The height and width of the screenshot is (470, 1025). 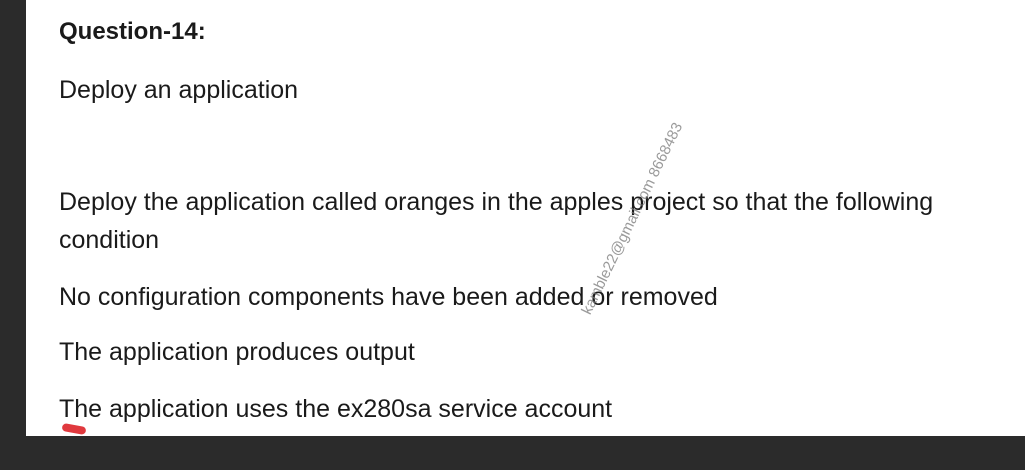 What do you see at coordinates (74, 429) in the screenshot?
I see `red-pen-mark` at bounding box center [74, 429].